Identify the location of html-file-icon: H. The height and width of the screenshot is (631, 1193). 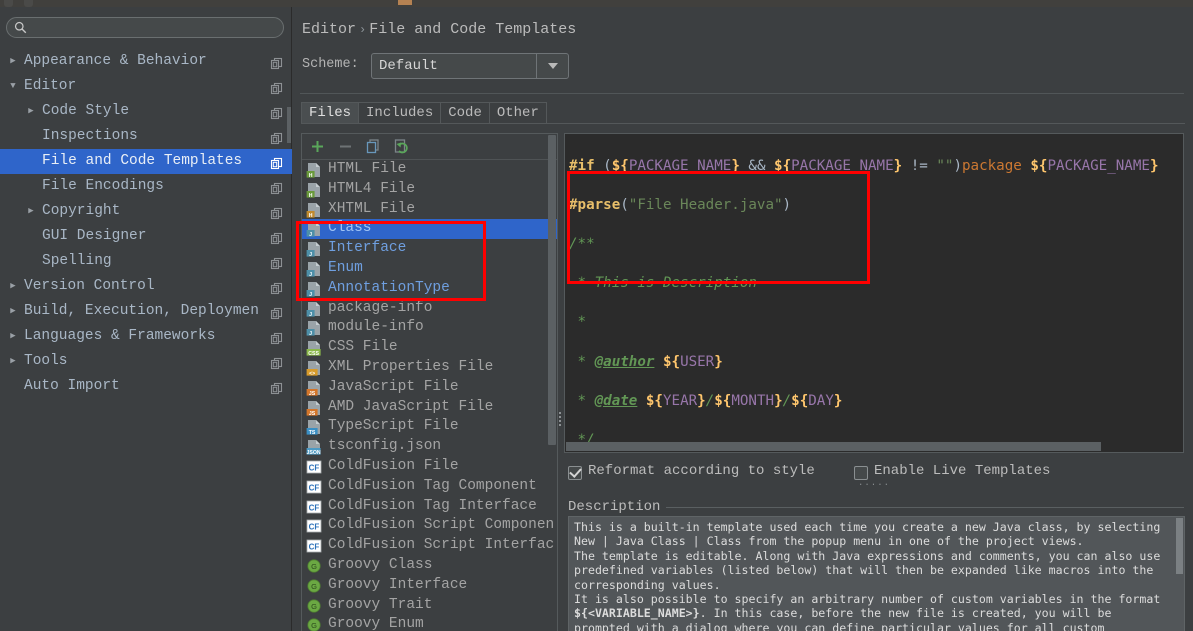
(314, 170).